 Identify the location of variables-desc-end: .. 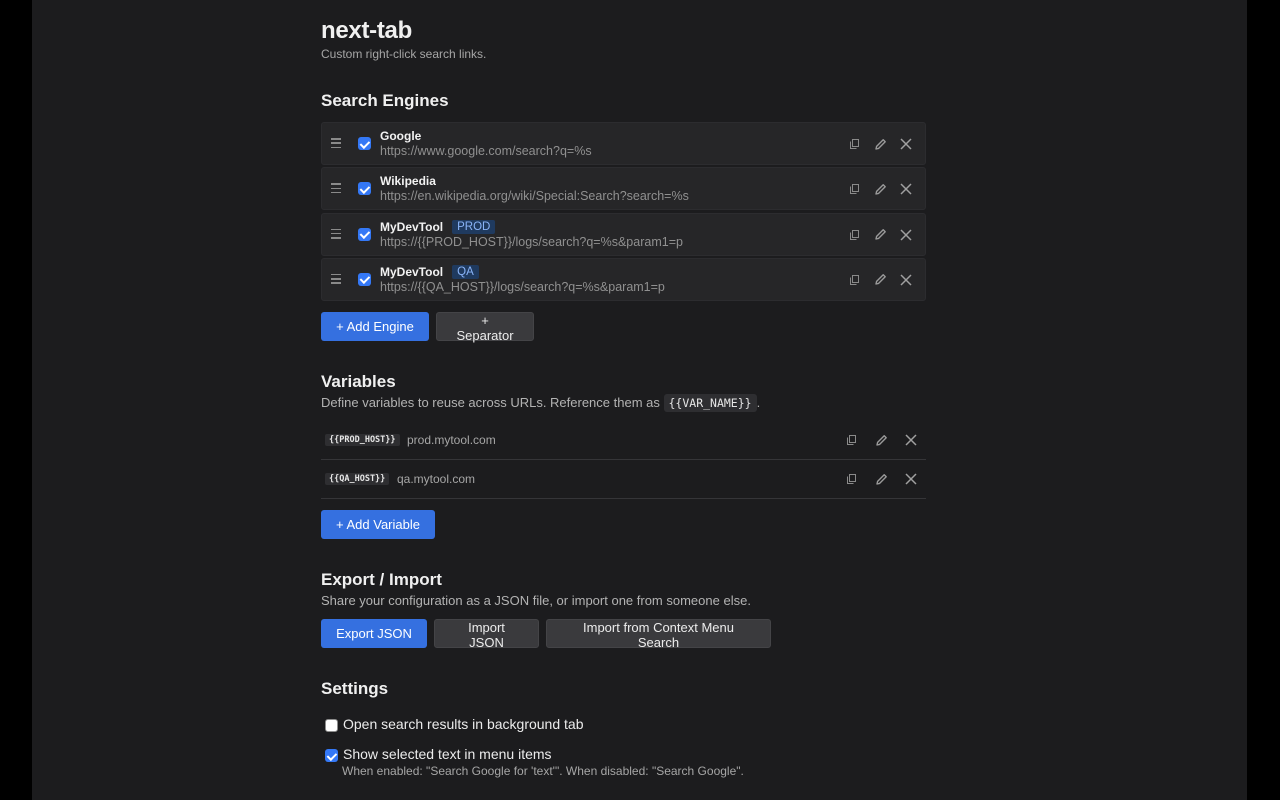
(758, 402).